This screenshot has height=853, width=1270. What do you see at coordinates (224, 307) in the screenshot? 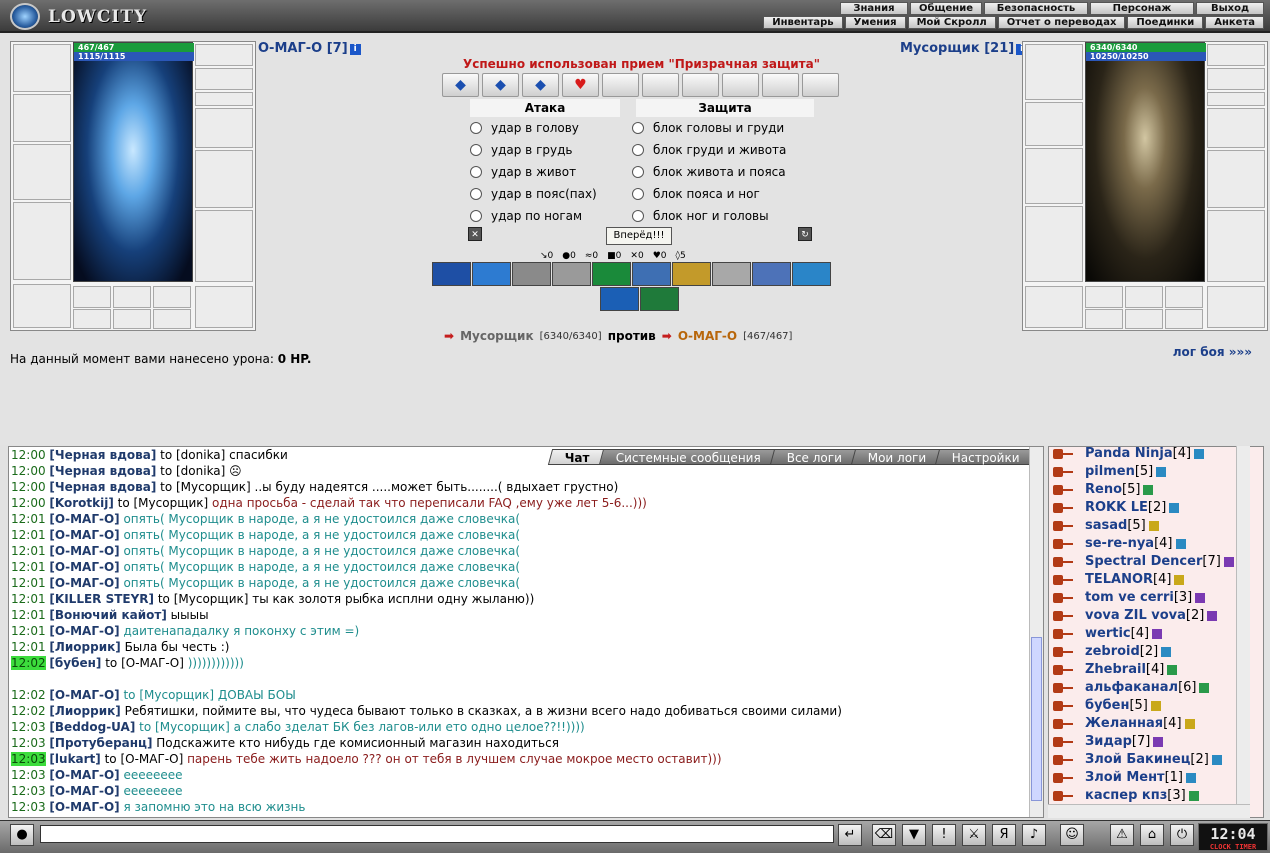
I see `boots-slot` at bounding box center [224, 307].